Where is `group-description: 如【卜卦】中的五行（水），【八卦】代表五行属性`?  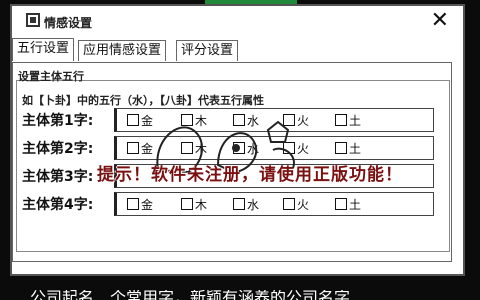 group-description: 如【卜卦】中的五行（水），【八卦】代表五行属性 is located at coordinates (143, 100).